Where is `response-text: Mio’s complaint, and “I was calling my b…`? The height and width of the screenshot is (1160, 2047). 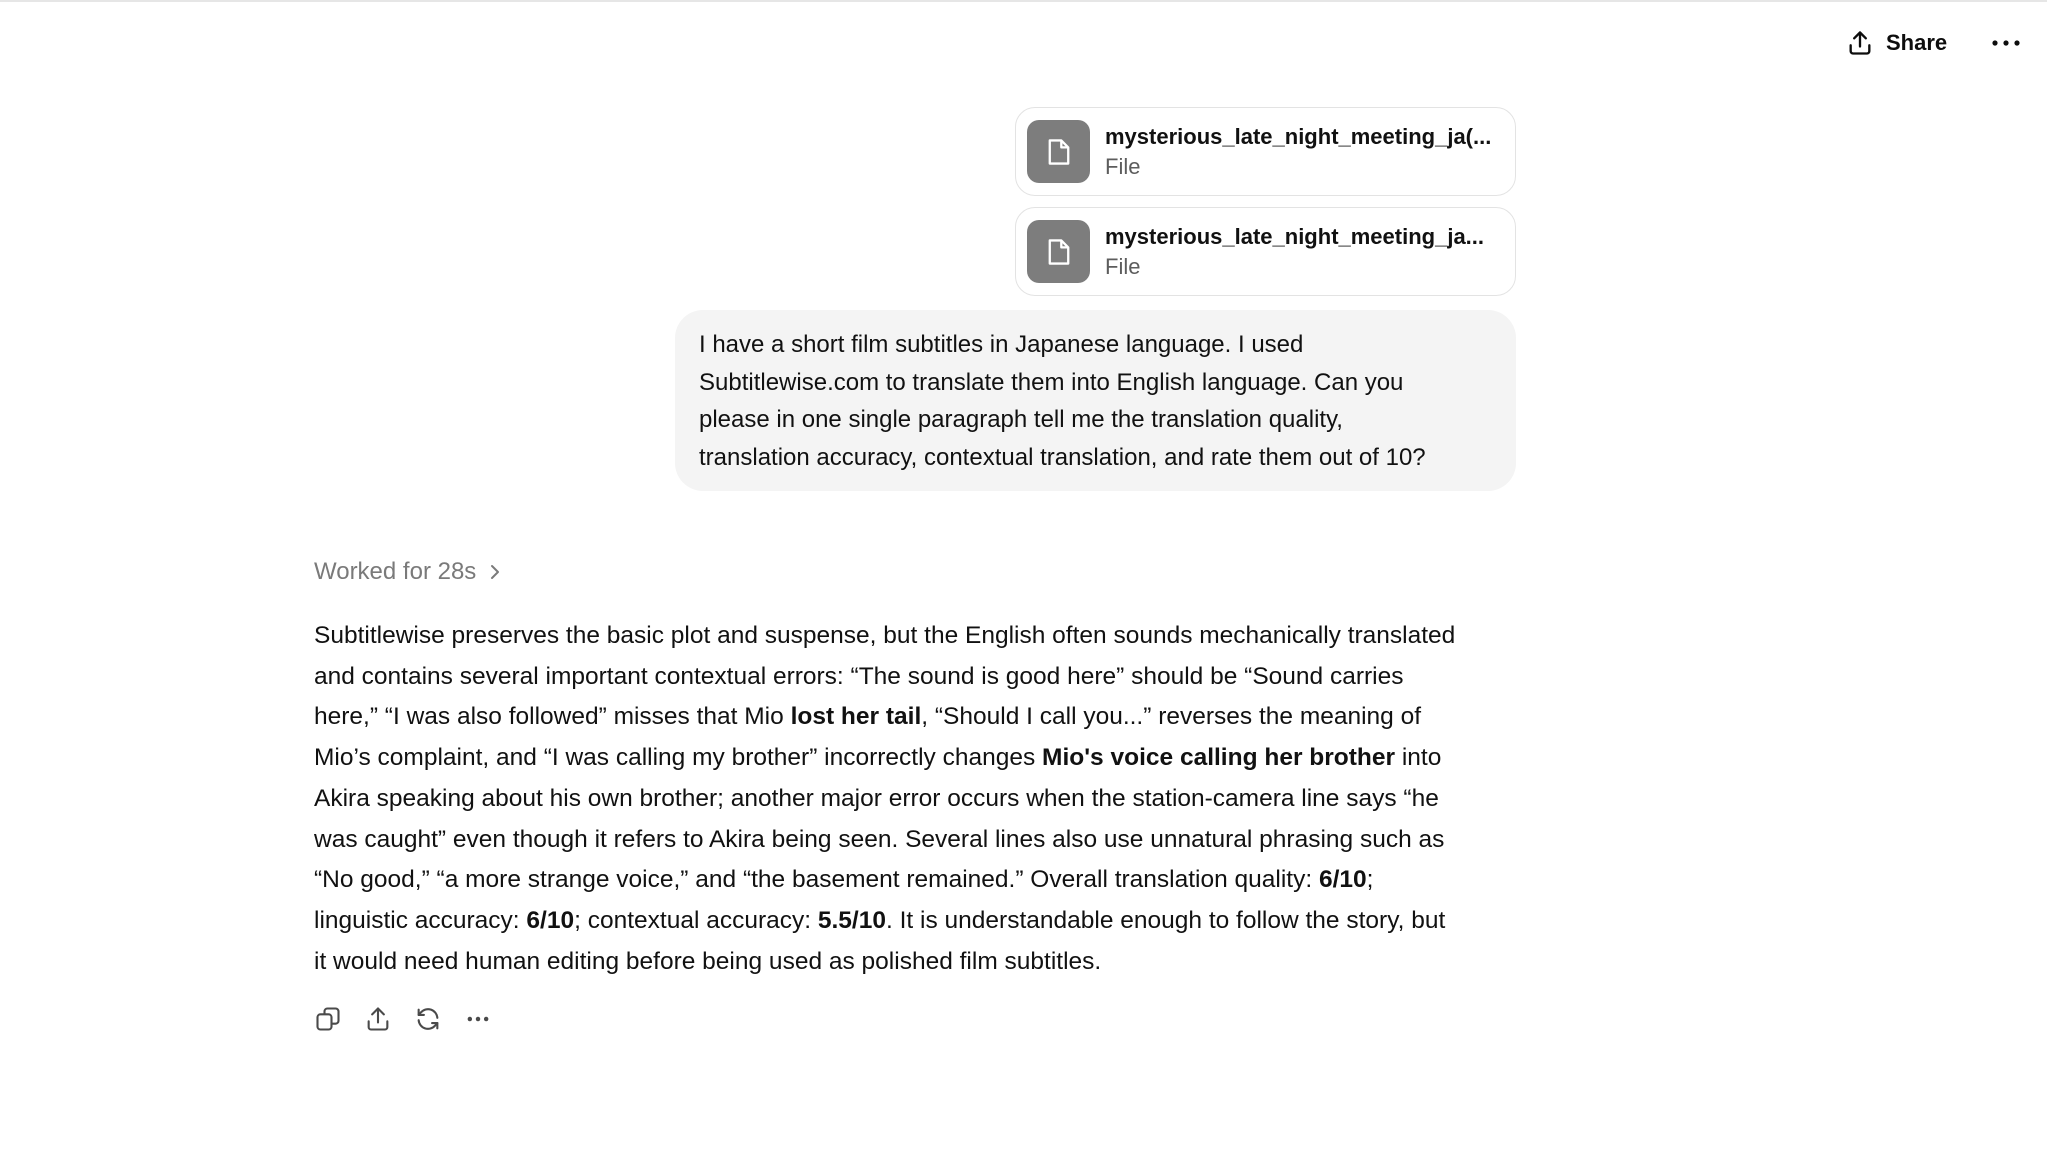
response-text: Mio’s complaint, and “I was calling my b… is located at coordinates (678, 758).